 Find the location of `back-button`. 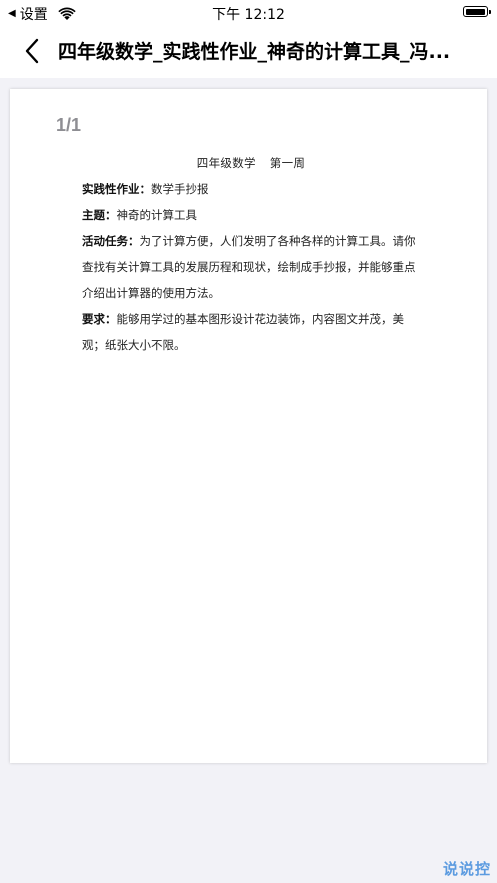

back-button is located at coordinates (33, 51).